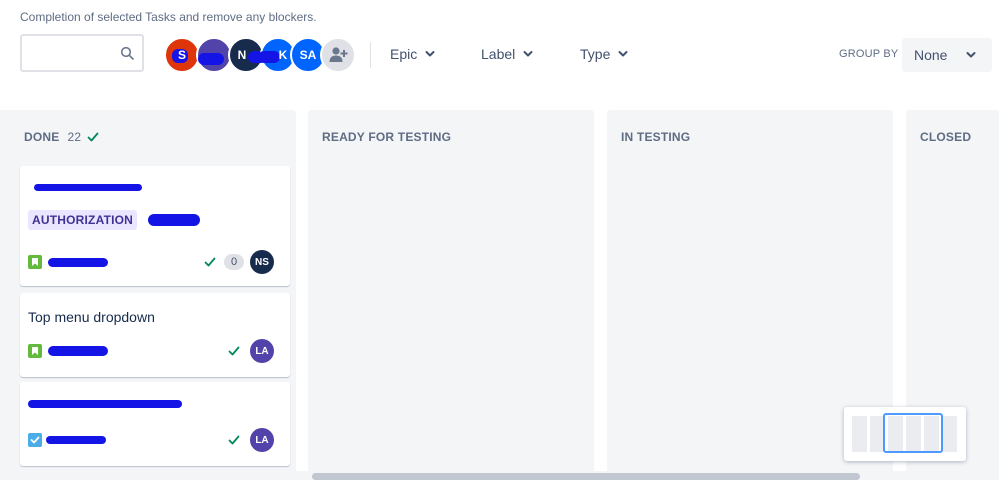 The width and height of the screenshot is (999, 480). I want to click on label-filter-label: Label, so click(498, 54).